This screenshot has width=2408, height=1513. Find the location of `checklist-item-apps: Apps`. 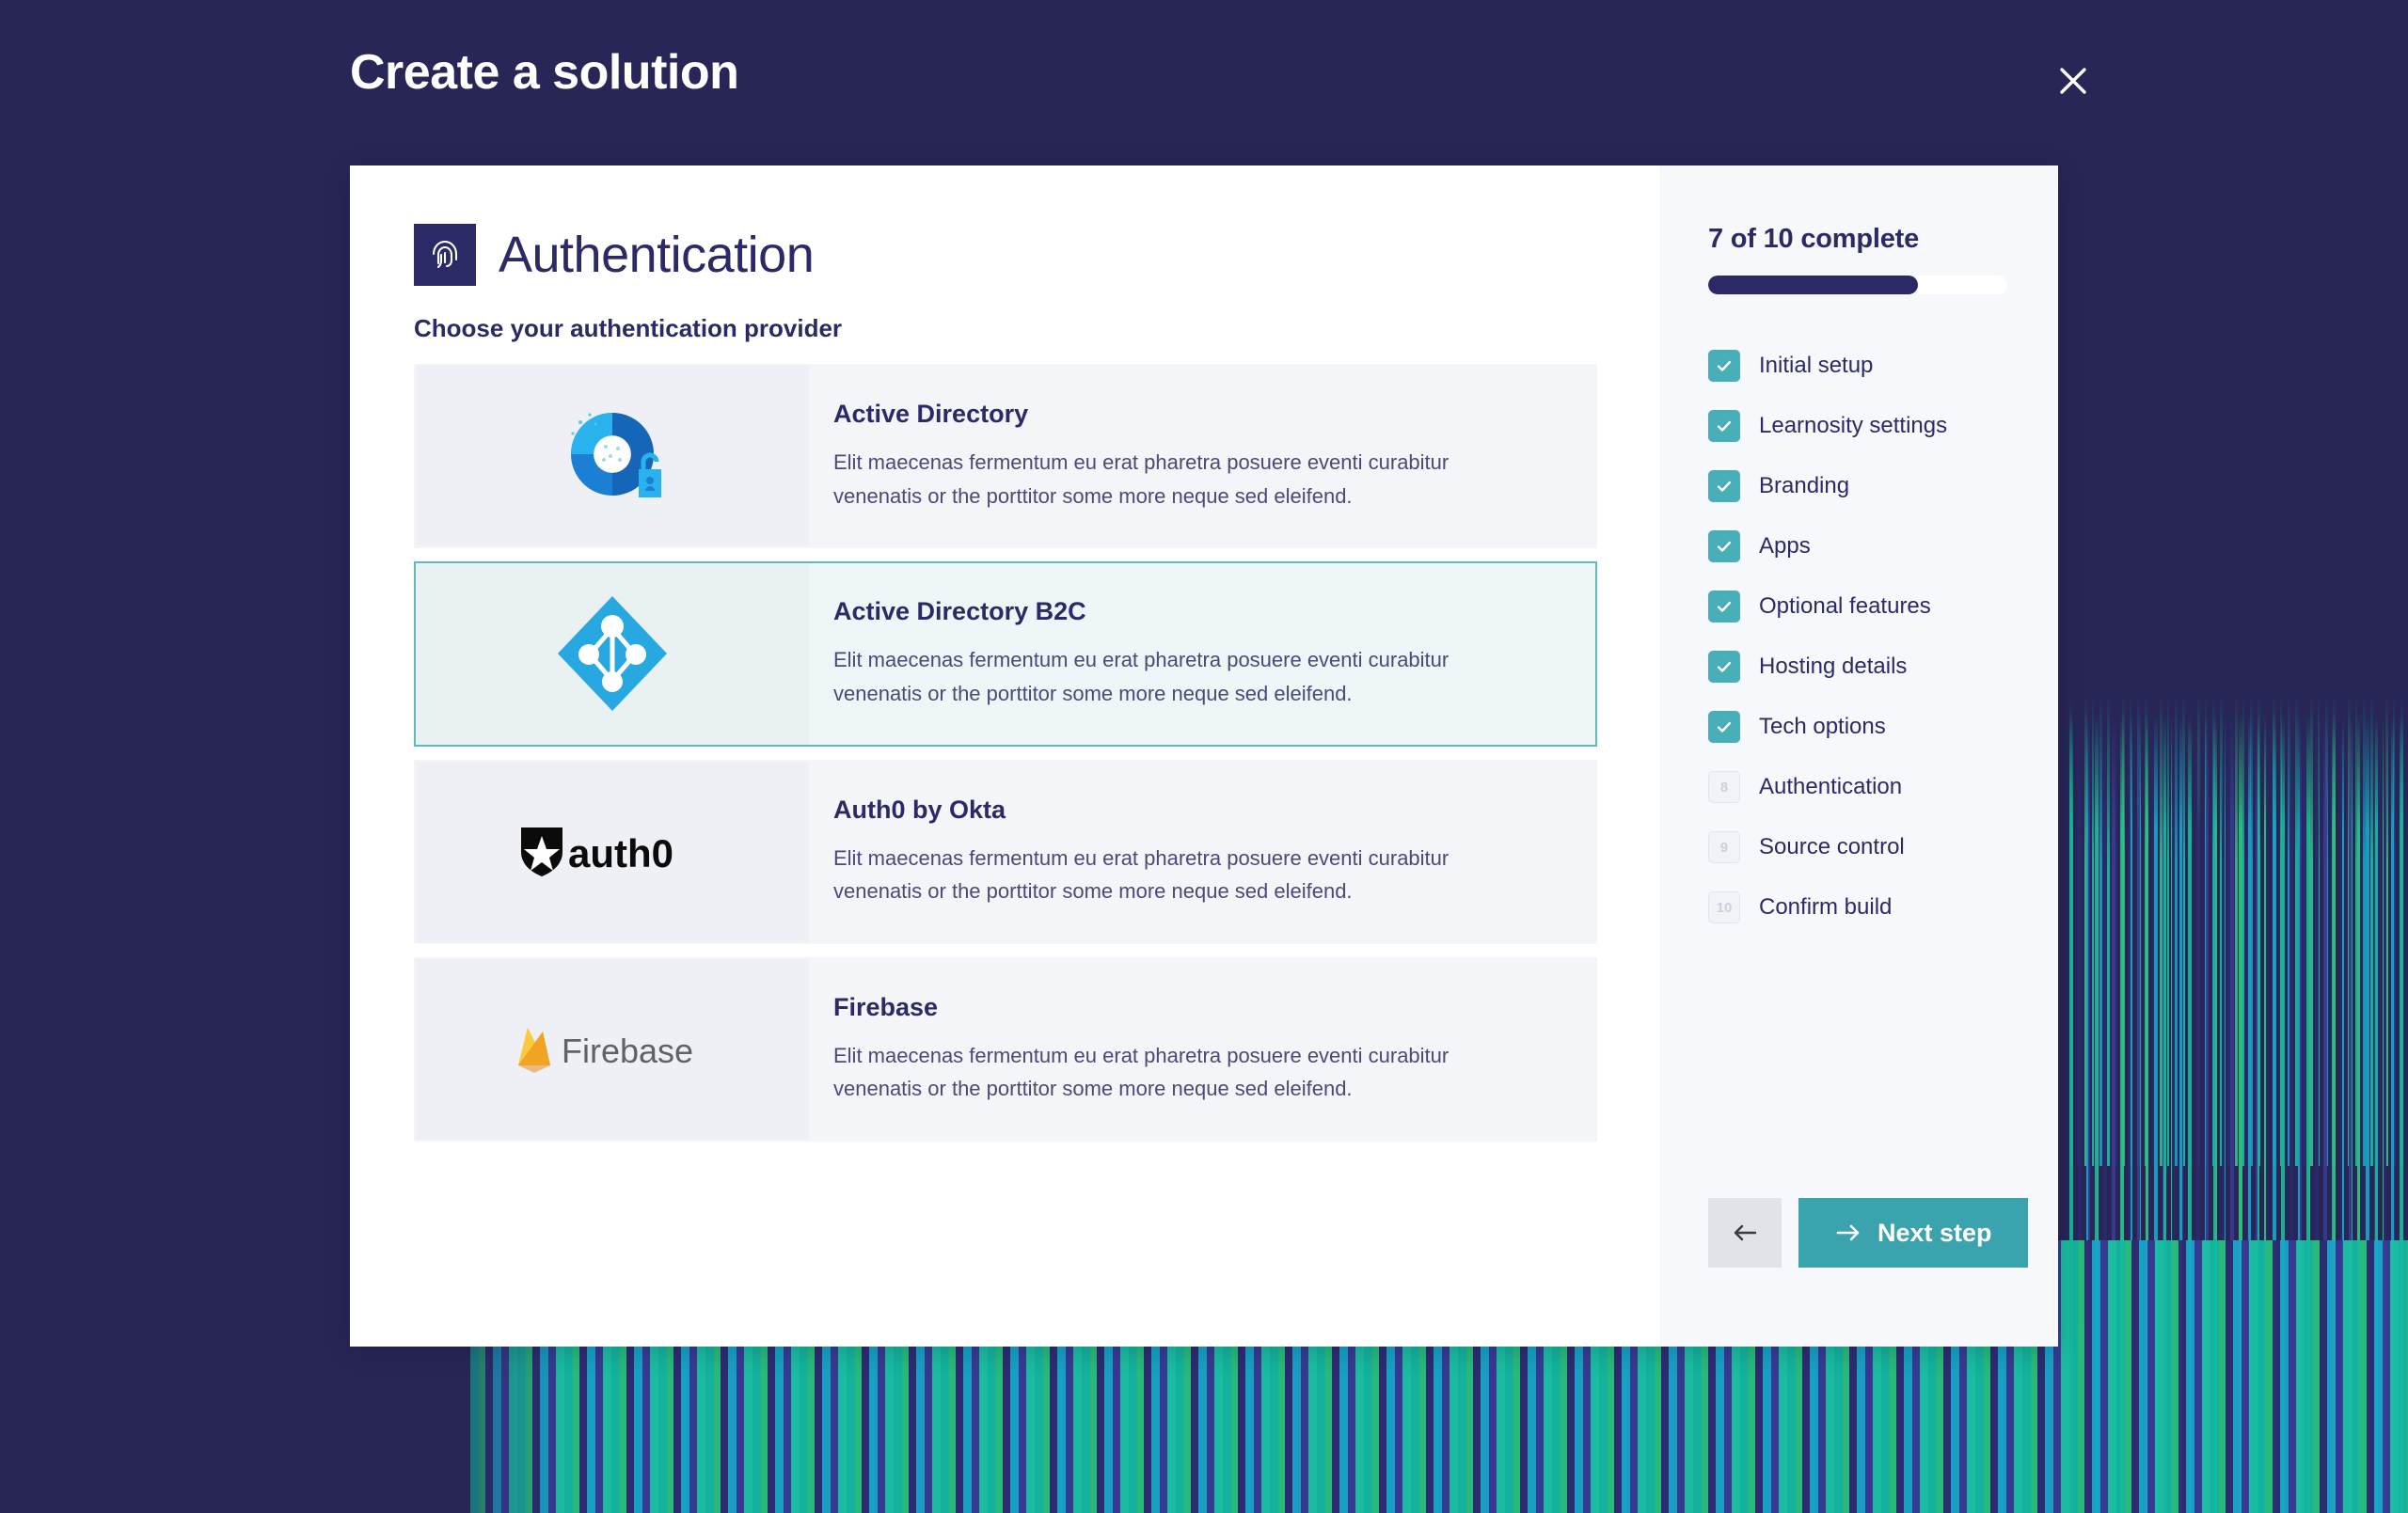

checklist-item-apps: Apps is located at coordinates (1858, 546).